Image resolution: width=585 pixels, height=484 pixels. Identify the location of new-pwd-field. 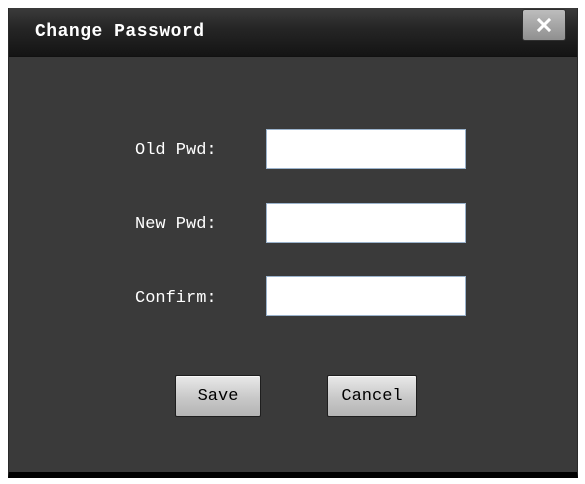
(366, 223).